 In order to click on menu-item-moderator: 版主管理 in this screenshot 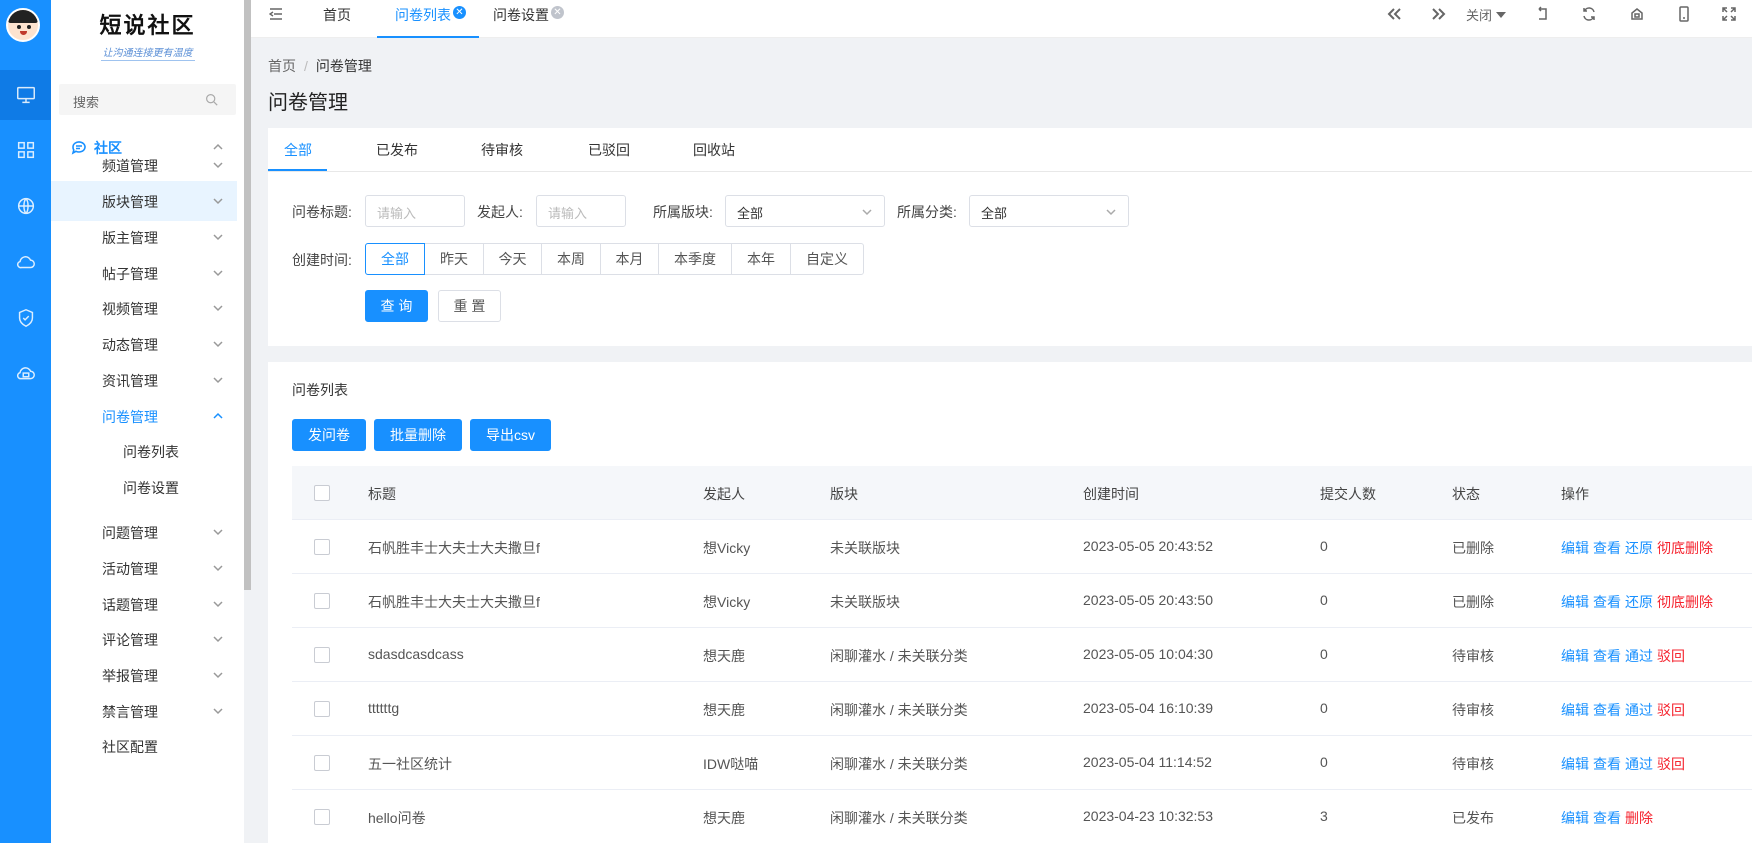, I will do `click(144, 237)`.